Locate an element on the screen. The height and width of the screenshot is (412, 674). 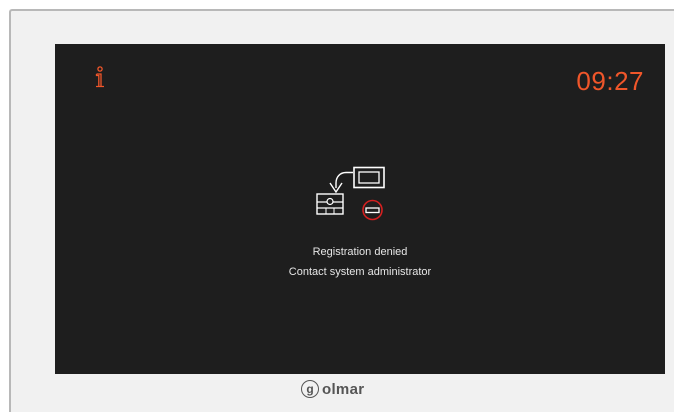
brand-logo: g olmar is located at coordinates (332, 389).